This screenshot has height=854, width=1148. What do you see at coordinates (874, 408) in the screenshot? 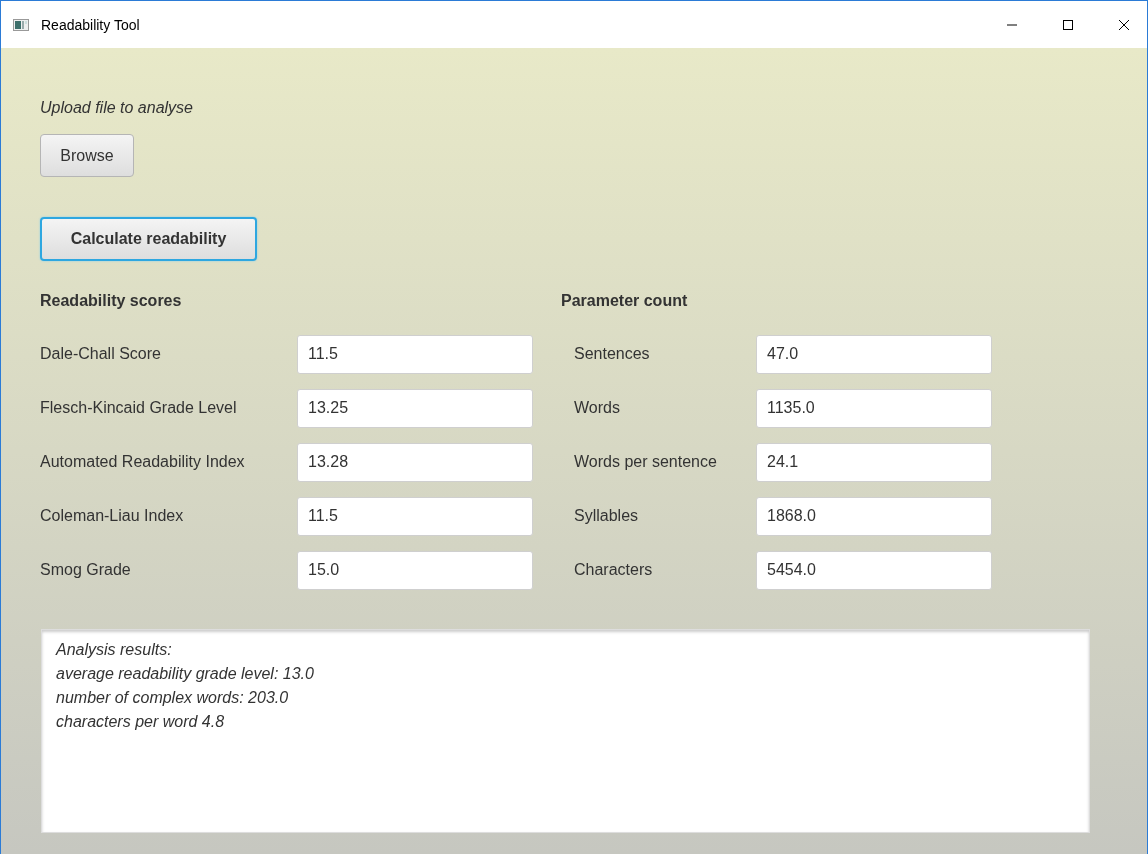
I see `value-field: 1135.0` at bounding box center [874, 408].